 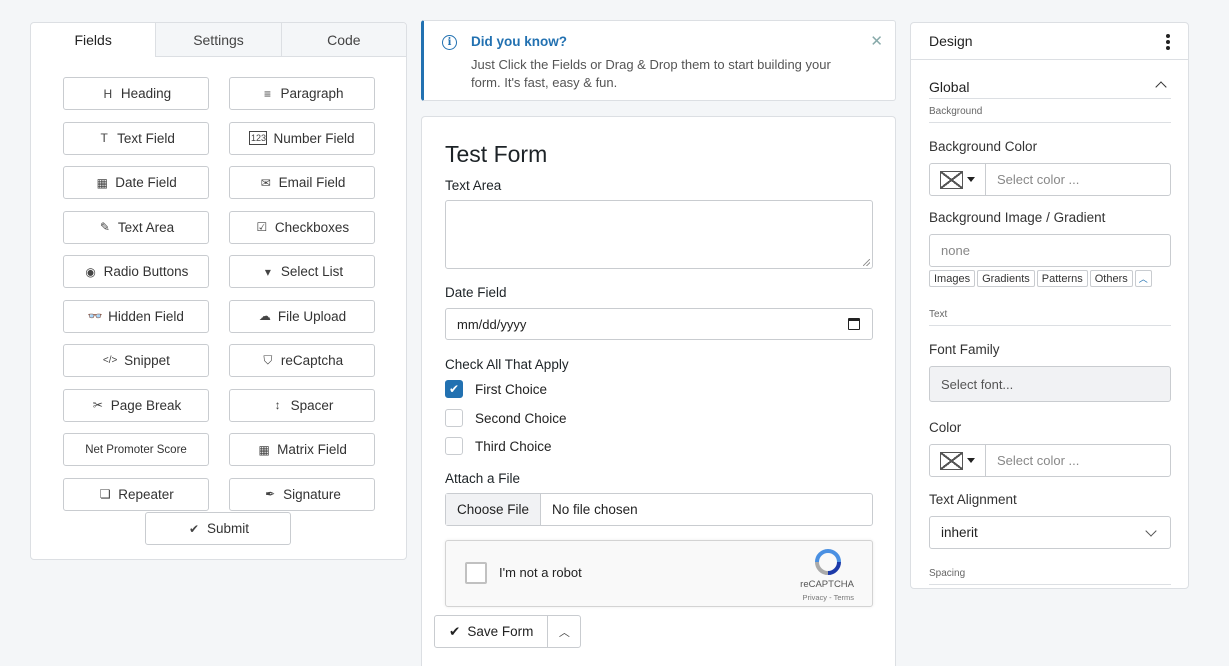 What do you see at coordinates (476, 573) in the screenshot?
I see `recaptcha-checkbox` at bounding box center [476, 573].